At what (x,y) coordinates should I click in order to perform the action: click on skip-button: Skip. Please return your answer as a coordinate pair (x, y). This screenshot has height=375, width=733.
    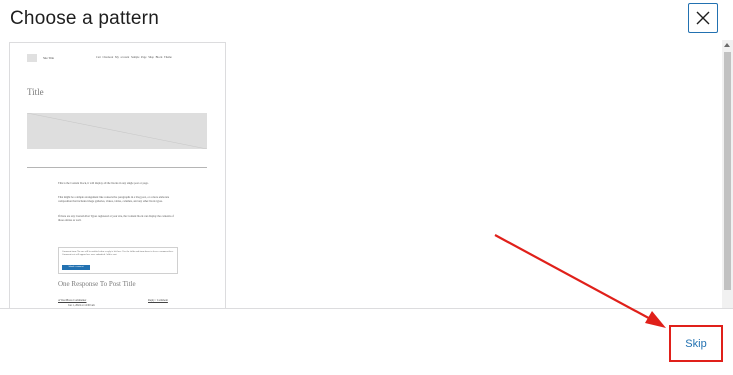
    Looking at the image, I should click on (696, 343).